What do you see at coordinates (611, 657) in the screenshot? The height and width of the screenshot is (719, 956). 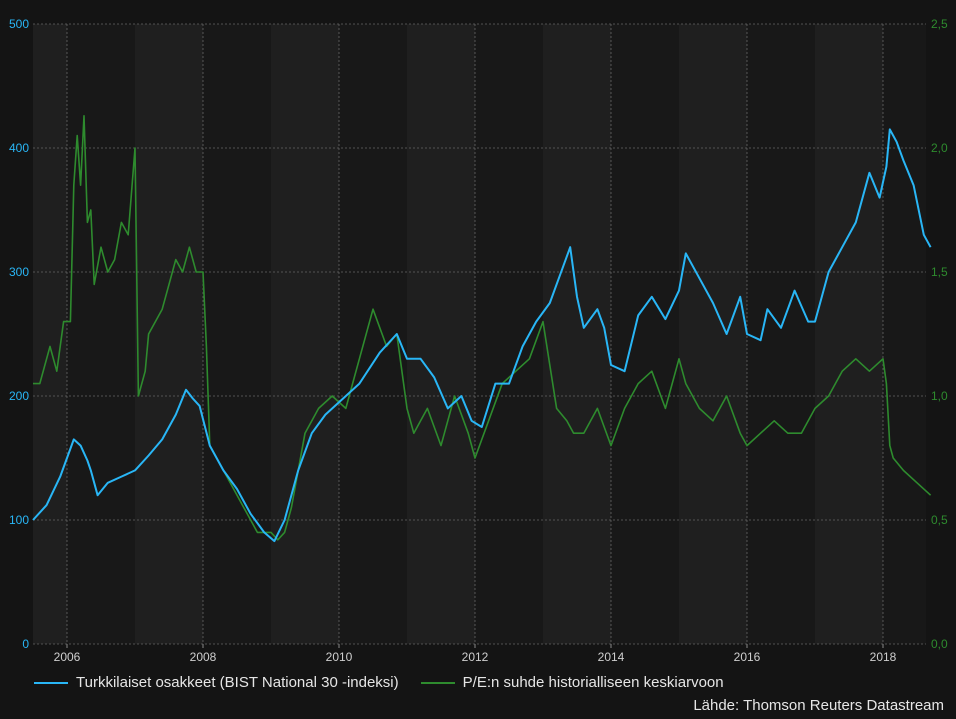 I see `x-tick-label: 2014` at bounding box center [611, 657].